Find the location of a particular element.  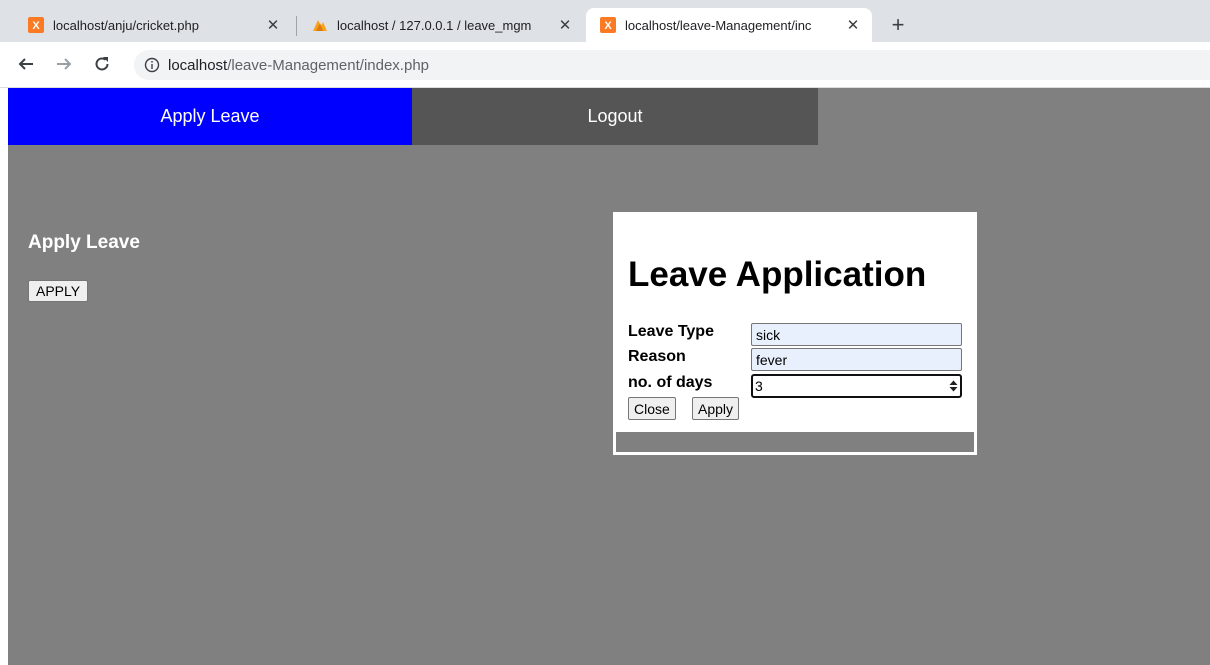

phpmyadmin-icon is located at coordinates (320, 25).